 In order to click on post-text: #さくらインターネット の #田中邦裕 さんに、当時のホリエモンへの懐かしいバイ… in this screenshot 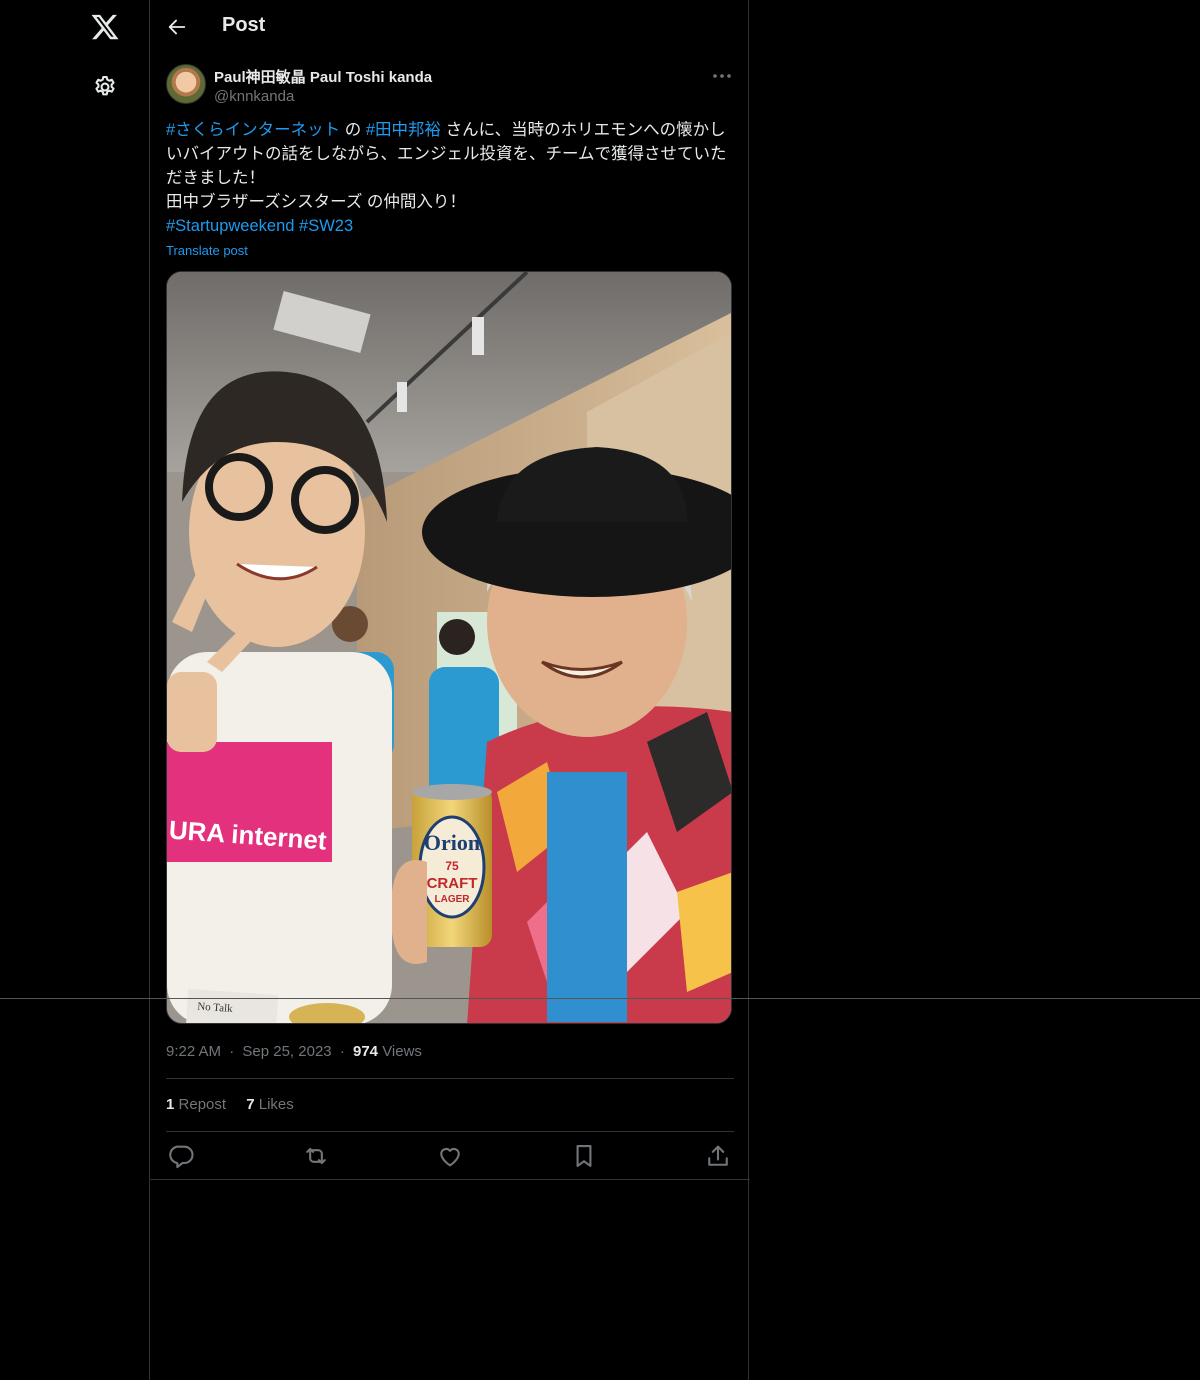, I will do `click(450, 178)`.